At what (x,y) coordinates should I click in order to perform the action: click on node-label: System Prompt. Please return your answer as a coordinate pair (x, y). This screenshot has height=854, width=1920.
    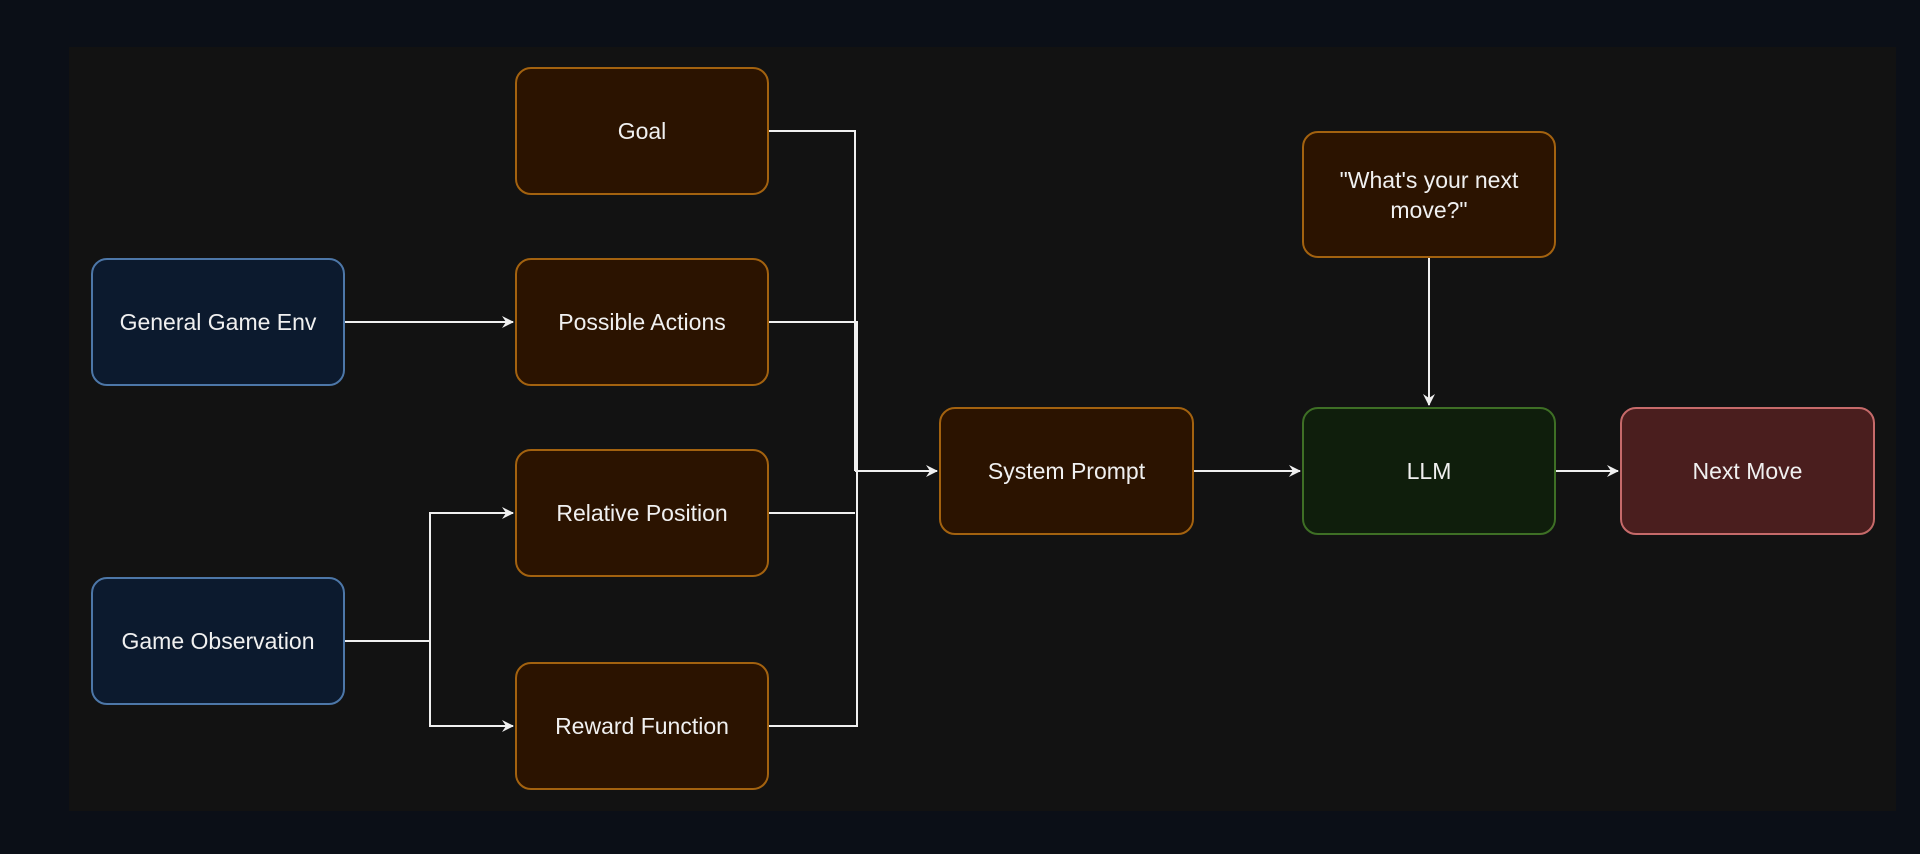
    Looking at the image, I should click on (1066, 471).